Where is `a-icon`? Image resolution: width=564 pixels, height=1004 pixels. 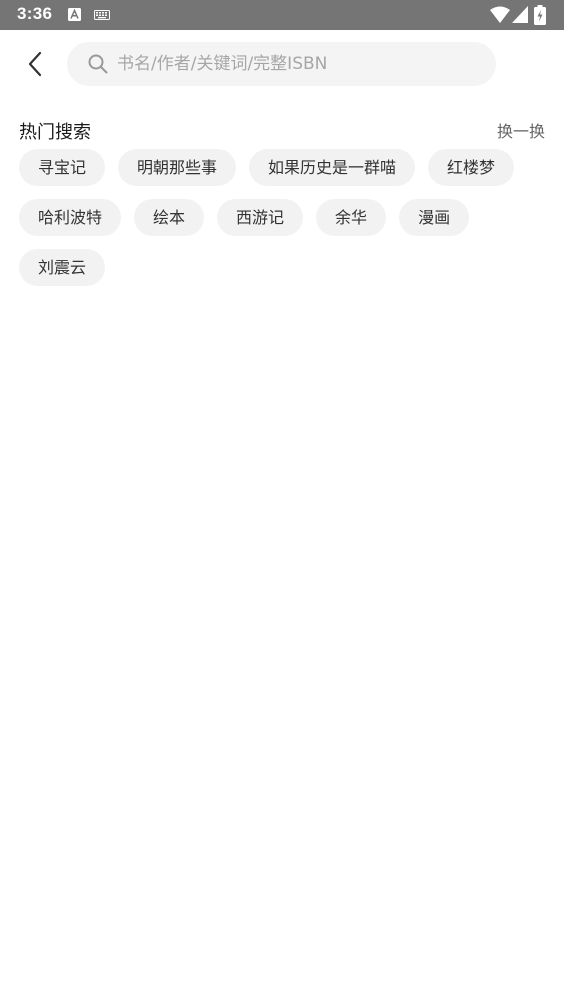 a-icon is located at coordinates (74, 14).